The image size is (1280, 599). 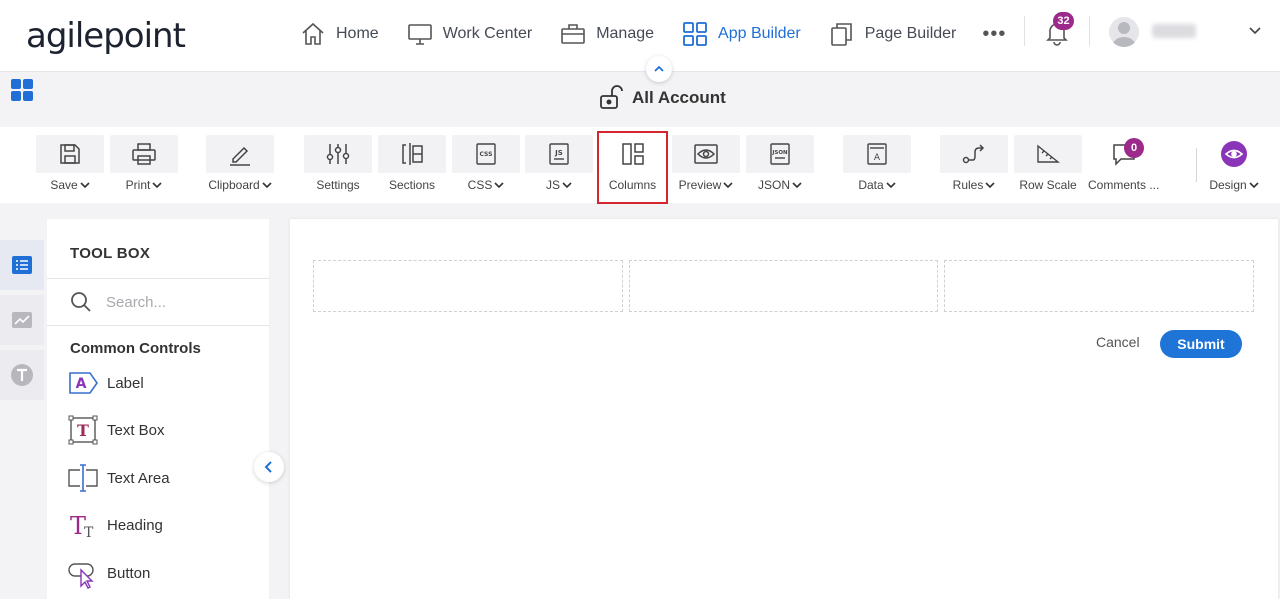 I want to click on toolbar-design: Design, so click(x=1234, y=166).